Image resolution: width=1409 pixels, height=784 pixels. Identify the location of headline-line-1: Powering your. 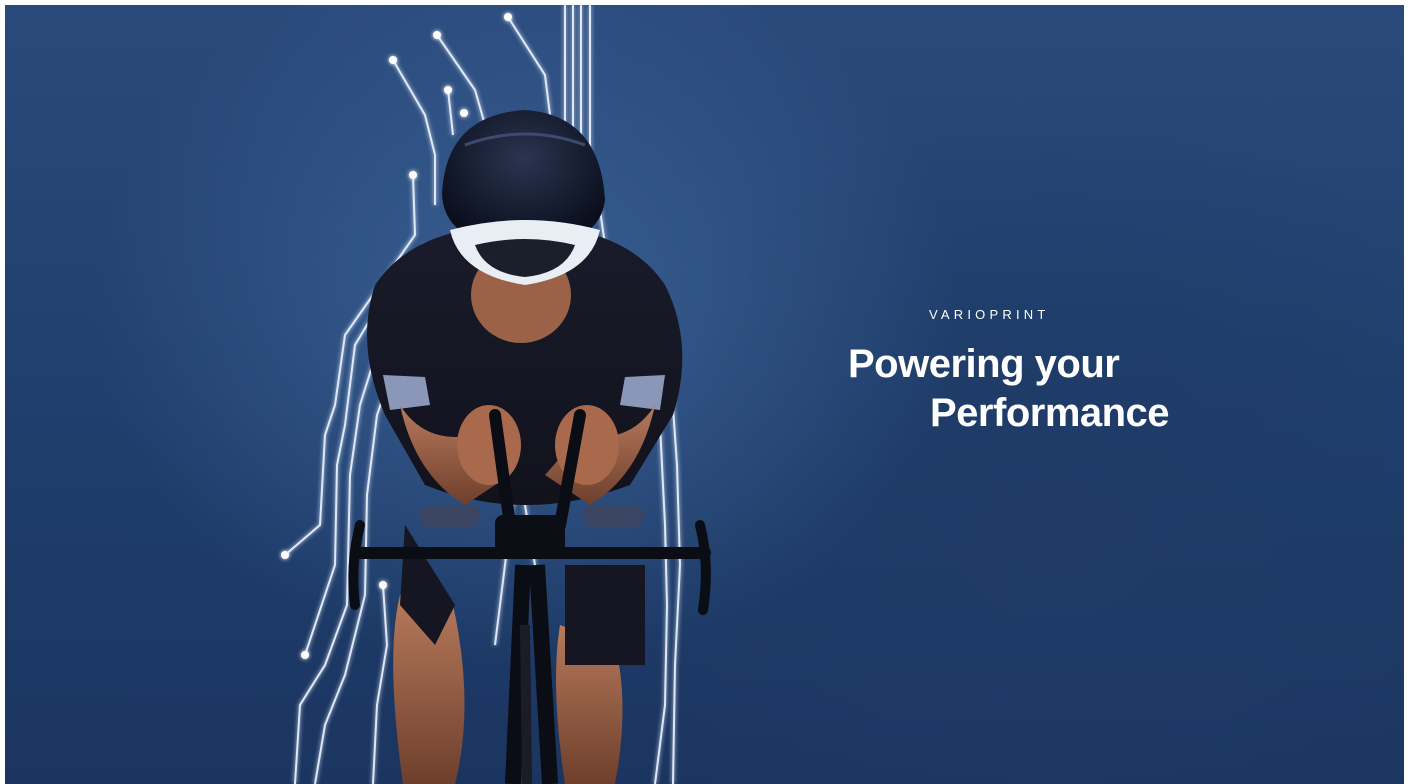
(984, 364).